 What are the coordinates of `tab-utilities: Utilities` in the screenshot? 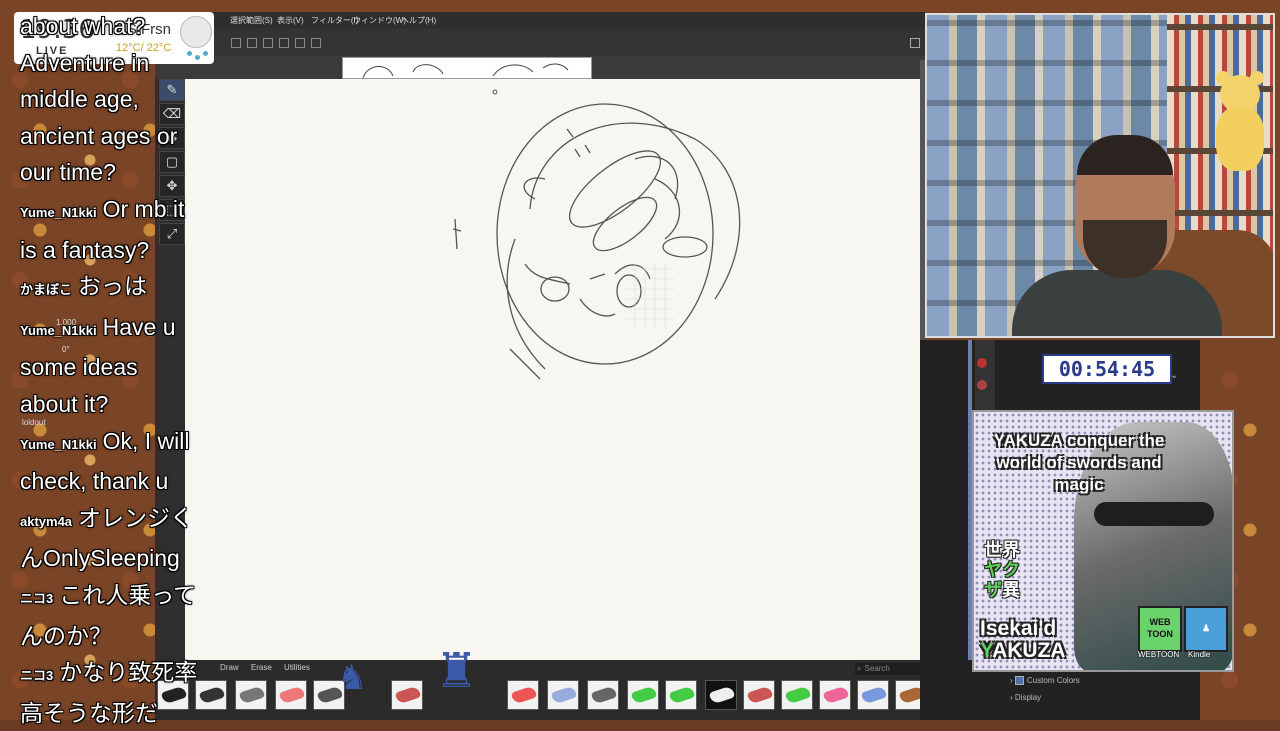 It's located at (297, 667).